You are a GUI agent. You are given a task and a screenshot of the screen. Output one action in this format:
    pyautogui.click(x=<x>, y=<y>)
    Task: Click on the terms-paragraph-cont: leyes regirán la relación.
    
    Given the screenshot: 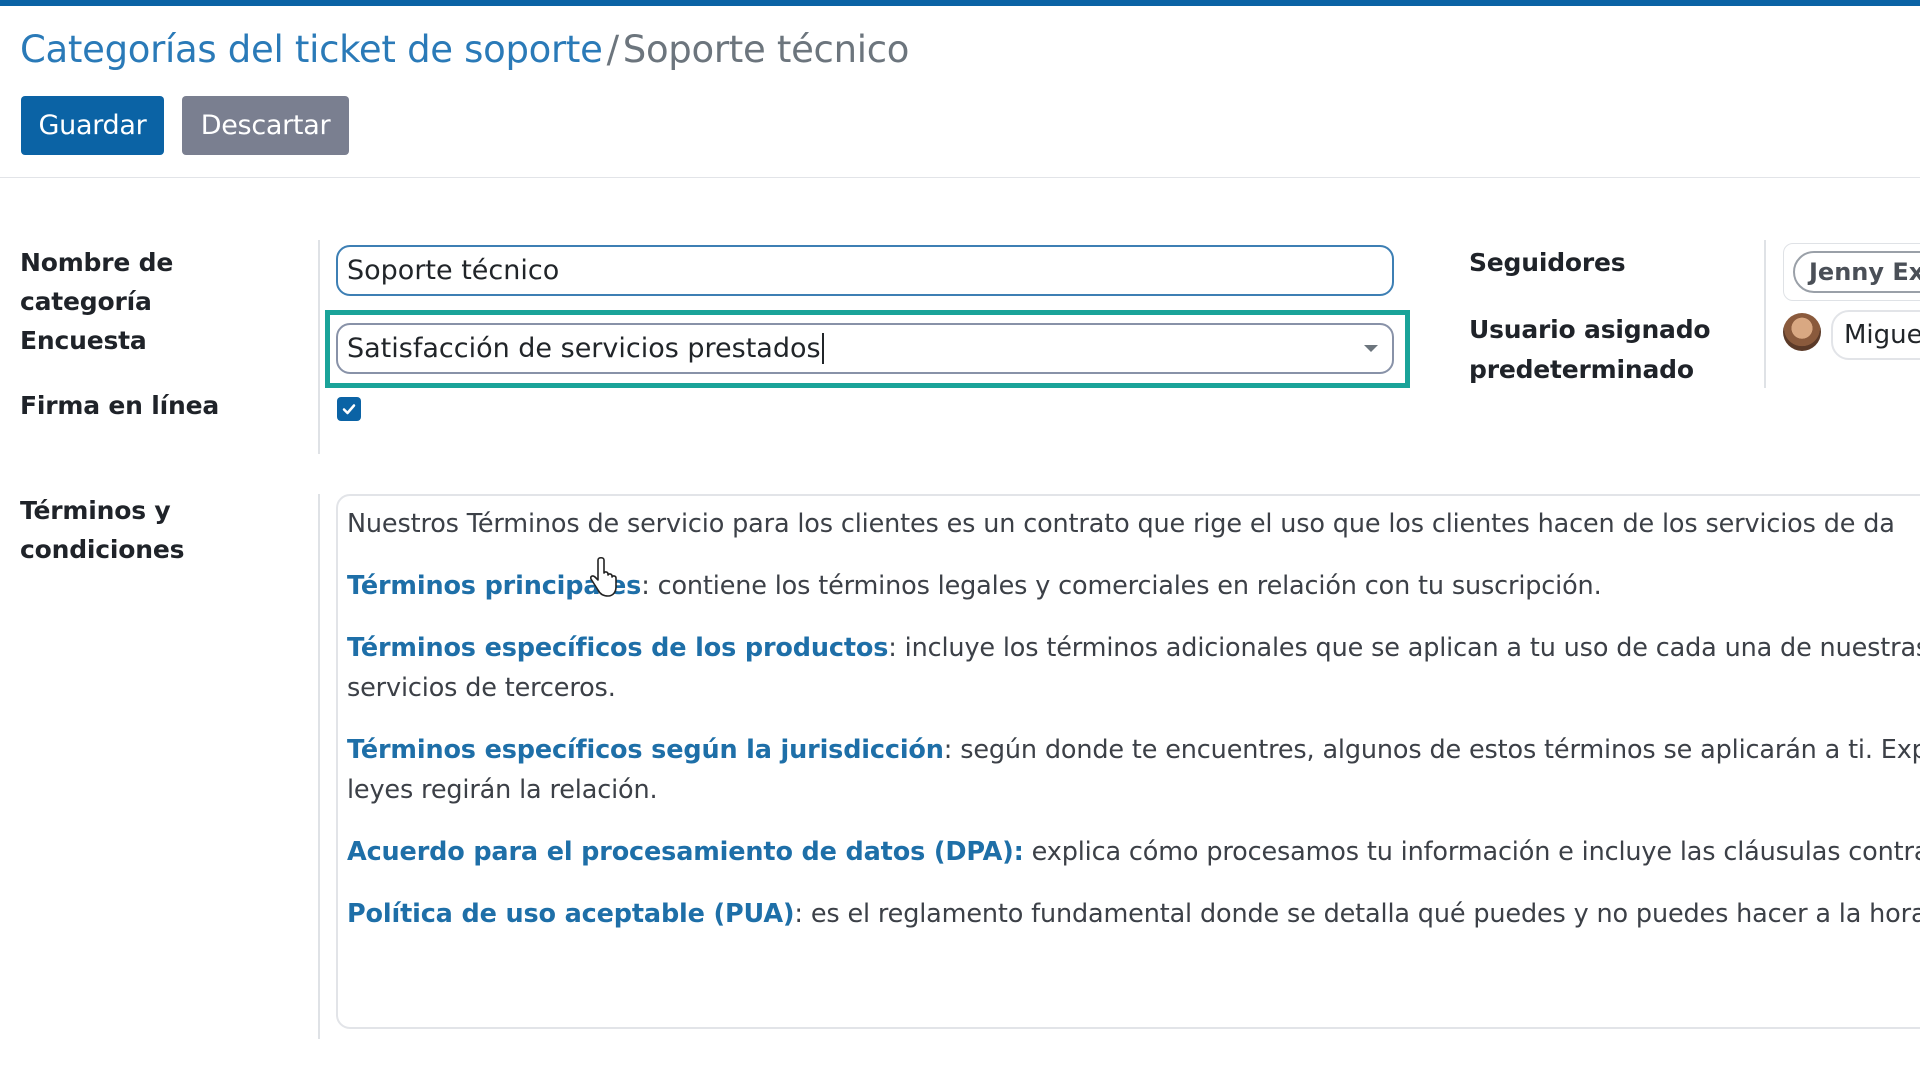 What is the action you would take?
    pyautogui.click(x=502, y=790)
    